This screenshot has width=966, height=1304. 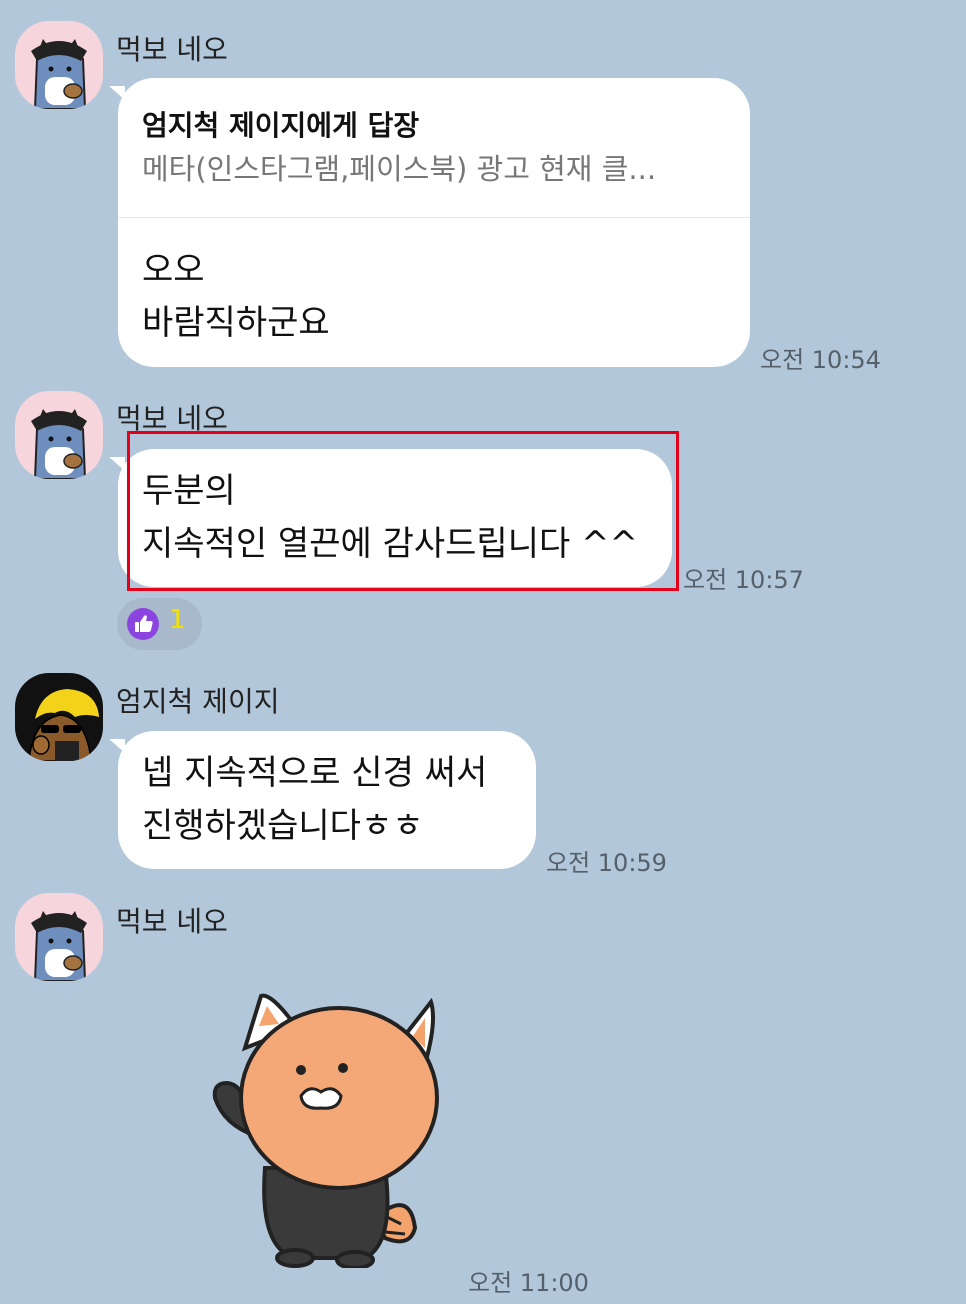 I want to click on thumbs-up-icon, so click(x=143, y=624).